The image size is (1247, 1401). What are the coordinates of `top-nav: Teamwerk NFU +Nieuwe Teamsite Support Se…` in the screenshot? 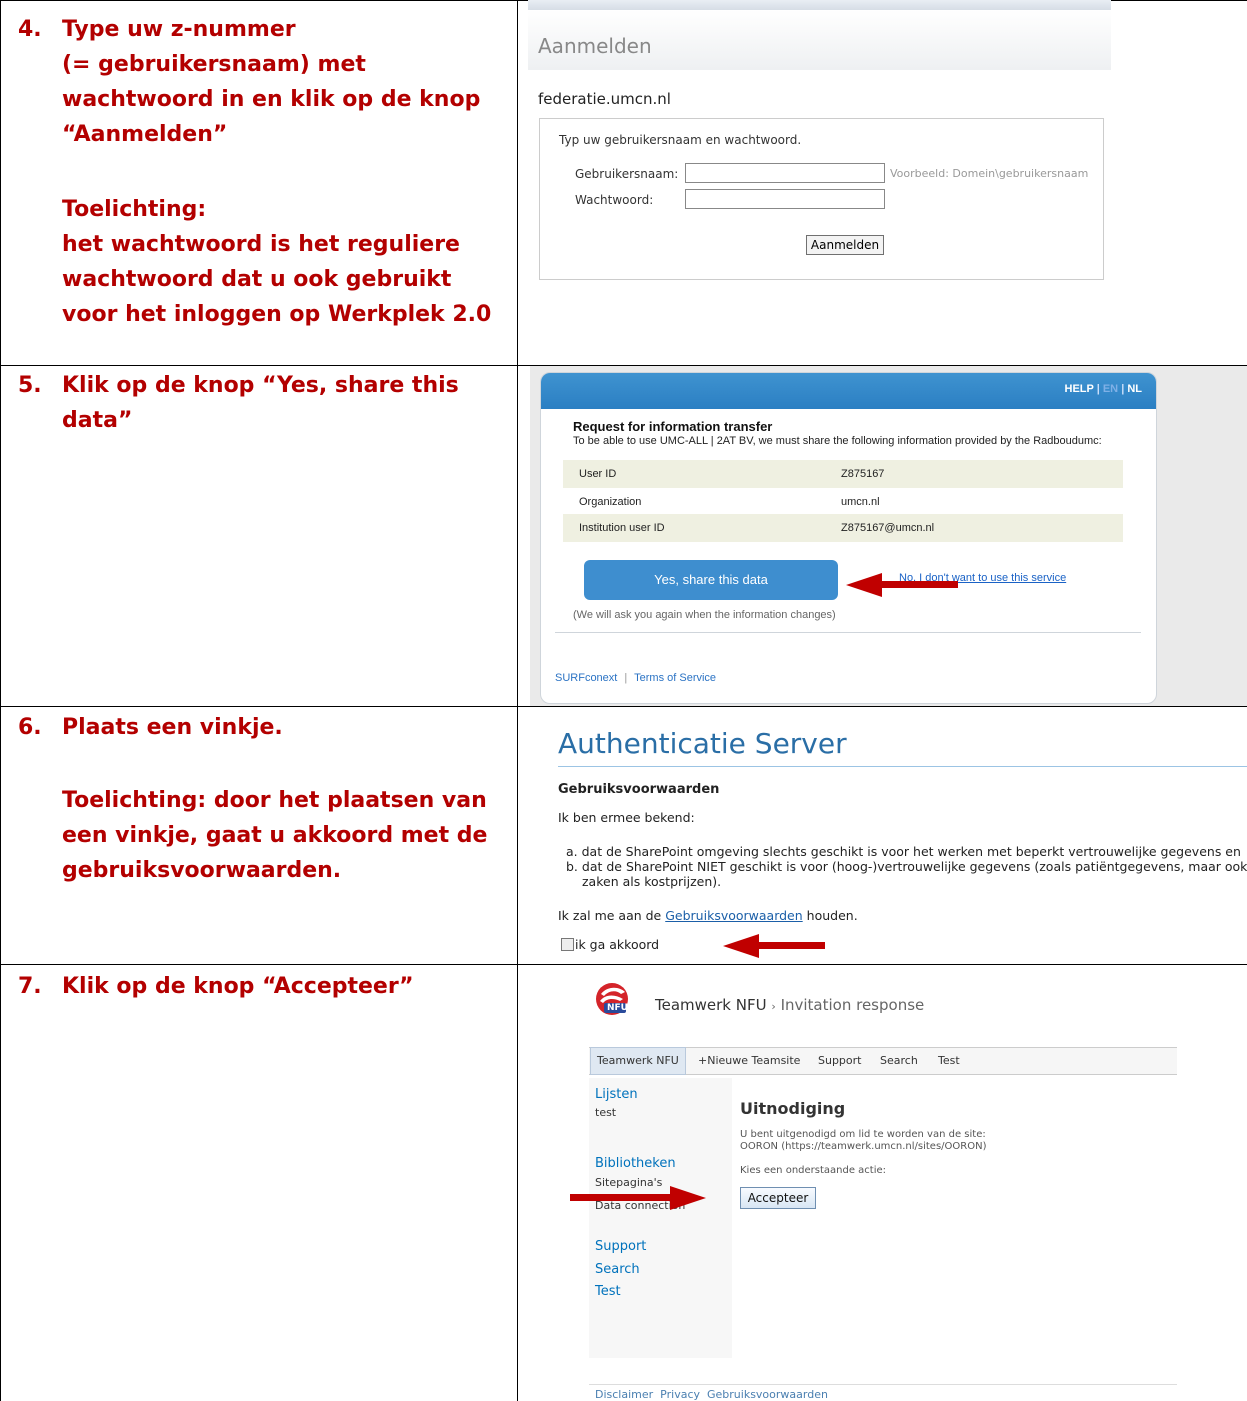 It's located at (883, 1061).